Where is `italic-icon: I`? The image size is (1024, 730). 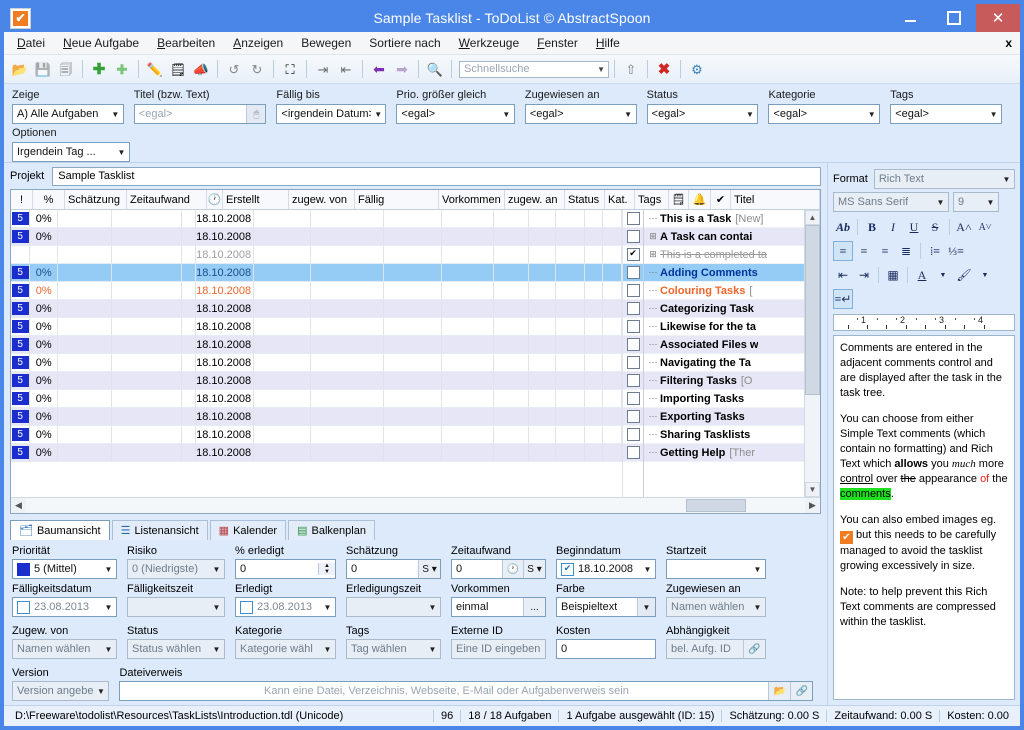
italic-icon: I is located at coordinates (893, 227).